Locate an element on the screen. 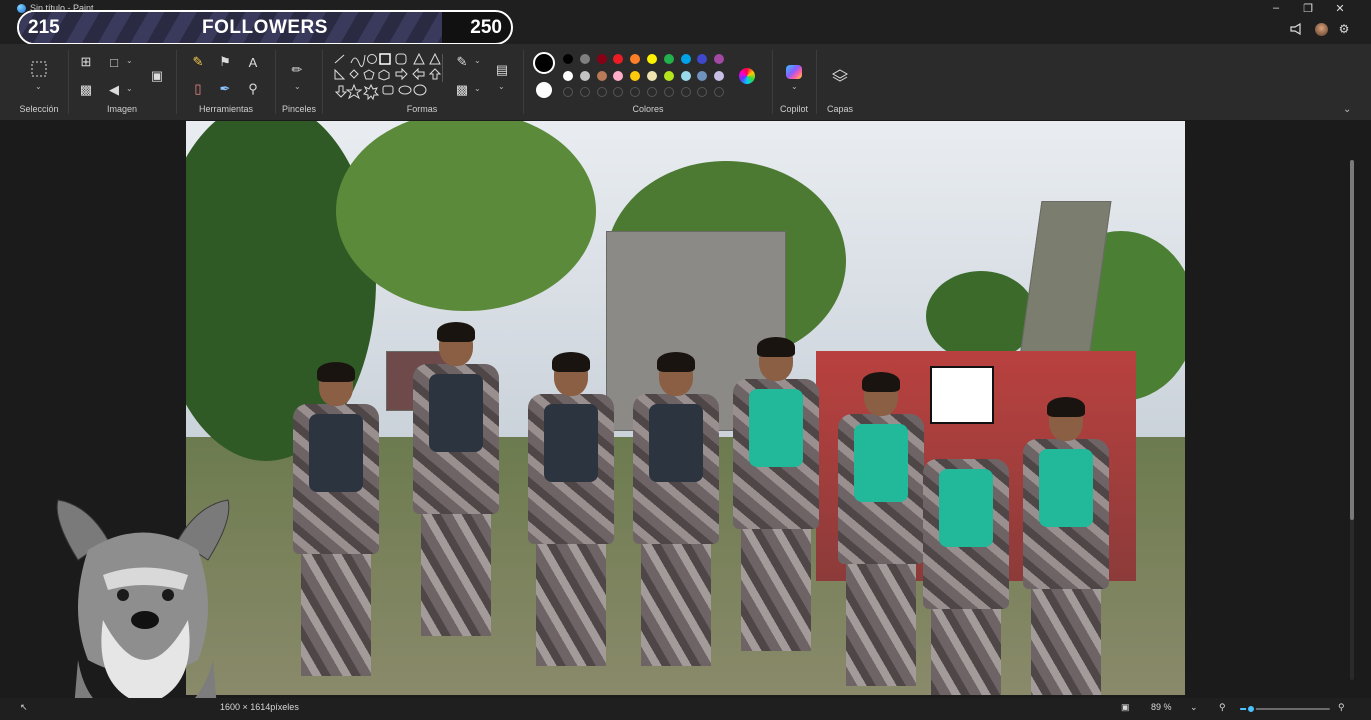 The width and height of the screenshot is (1371, 720). resize-icon: □ is located at coordinates (114, 62).